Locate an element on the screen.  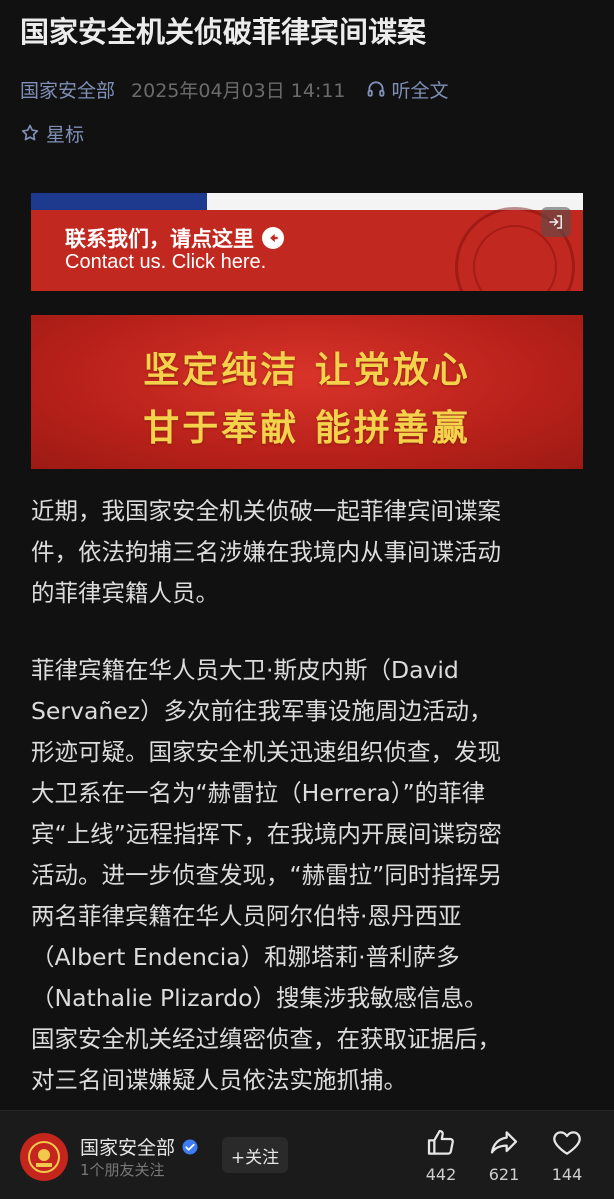
paragraph-line: 两名菲律宾籍在华人员阿尔伯特·恩丹西亚 is located at coordinates (246, 916).